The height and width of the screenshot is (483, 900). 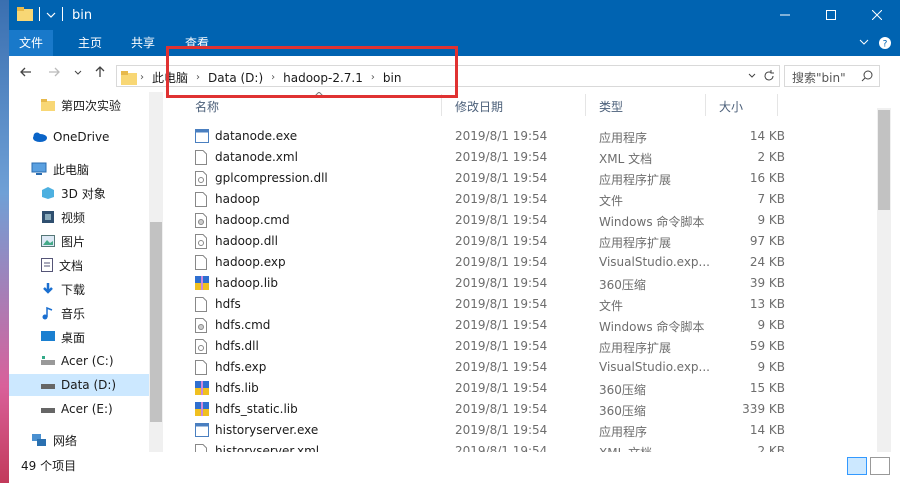 What do you see at coordinates (143, 43) in the screenshot?
I see `tab-share: 共享` at bounding box center [143, 43].